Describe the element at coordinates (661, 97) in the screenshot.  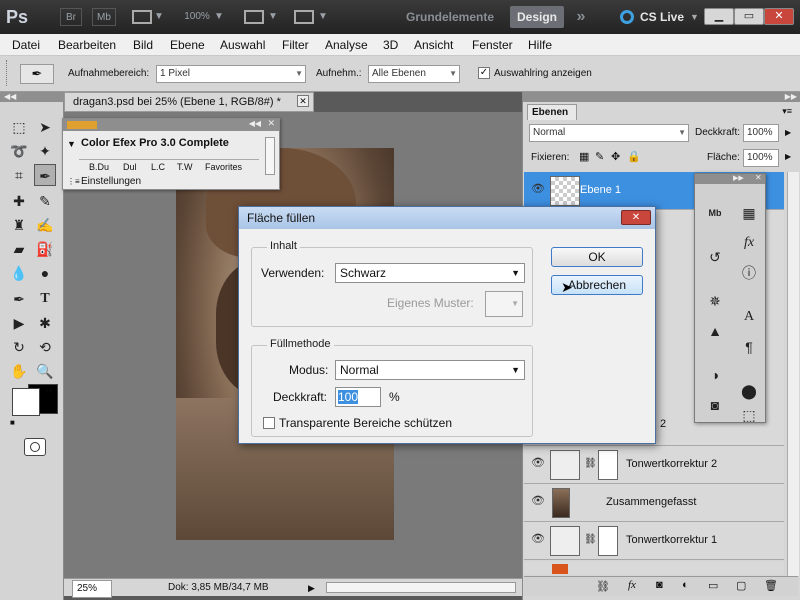
I see `panel-header: ▶▶` at that location.